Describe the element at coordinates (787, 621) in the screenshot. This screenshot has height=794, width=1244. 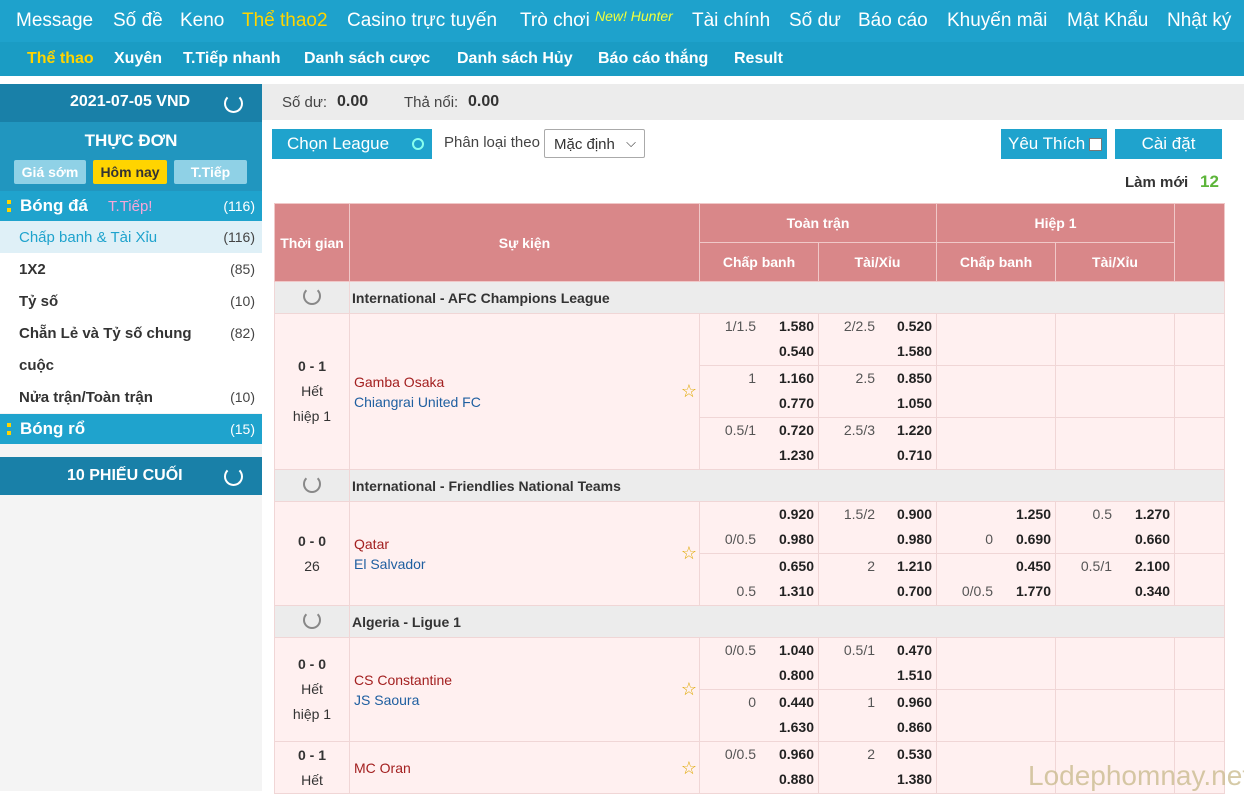
I see `league-name: Algeria - Ligue 1` at that location.